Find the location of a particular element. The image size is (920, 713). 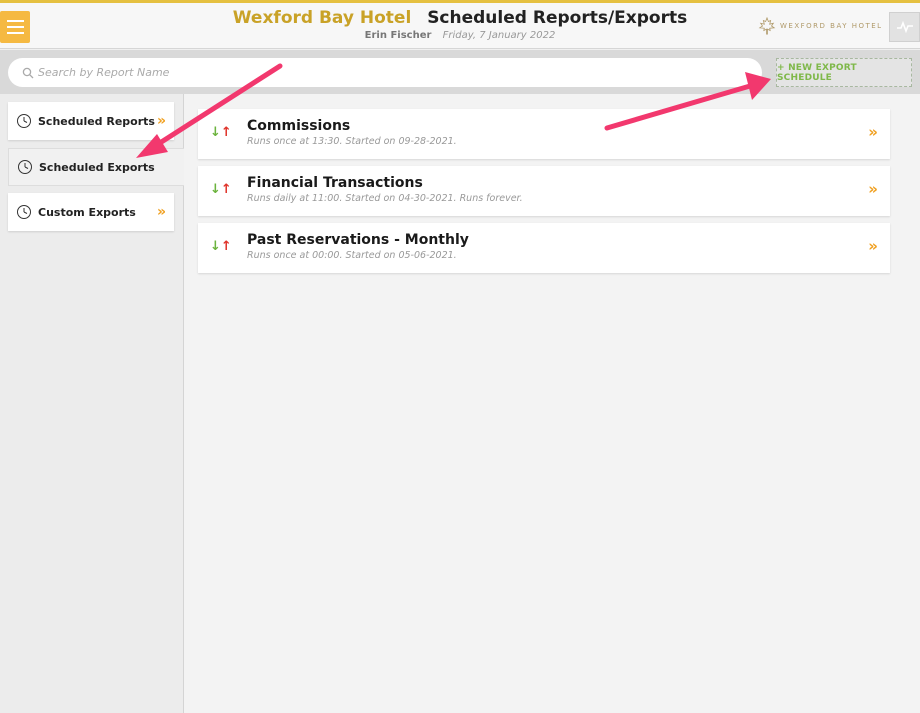

search-bar: + NEW EXPORT SCHEDULE is located at coordinates (460, 72).